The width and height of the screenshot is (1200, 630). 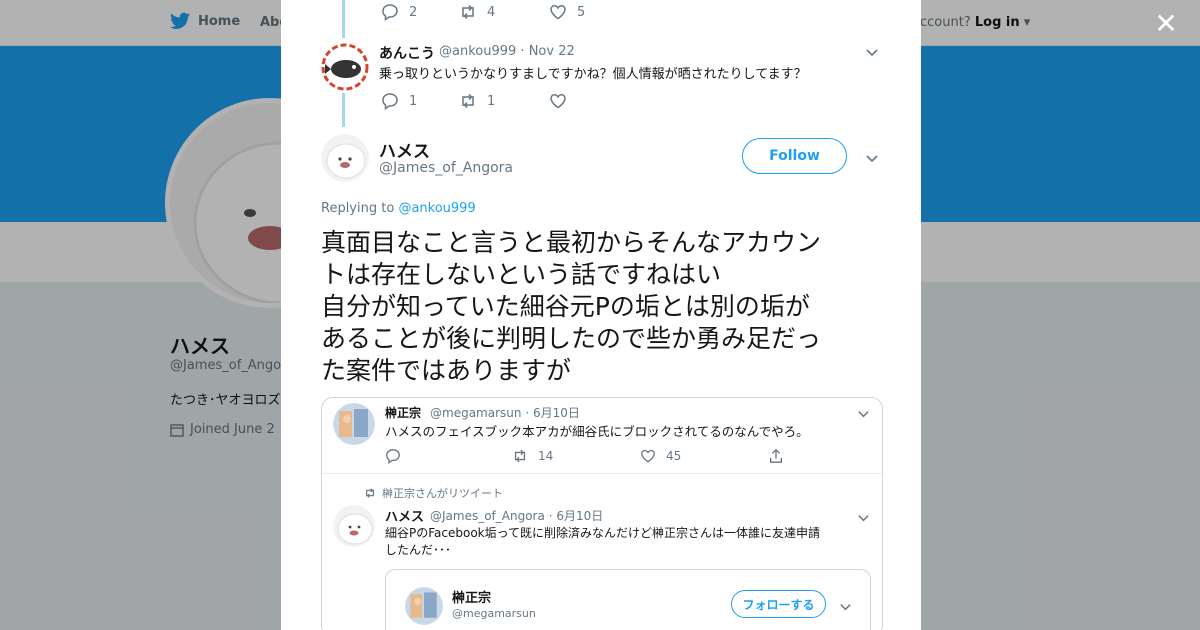 What do you see at coordinates (521, 274) in the screenshot?
I see `main-tweet-line: トは存在しないという話ですねはい` at bounding box center [521, 274].